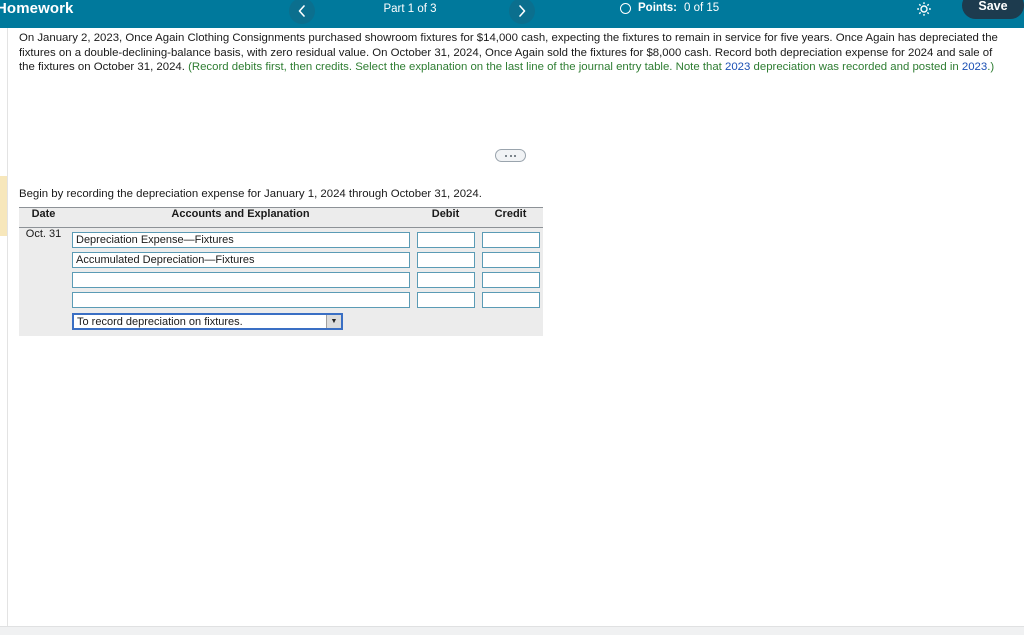 Image resolution: width=1024 pixels, height=635 pixels. I want to click on circle-icon, so click(625, 8).